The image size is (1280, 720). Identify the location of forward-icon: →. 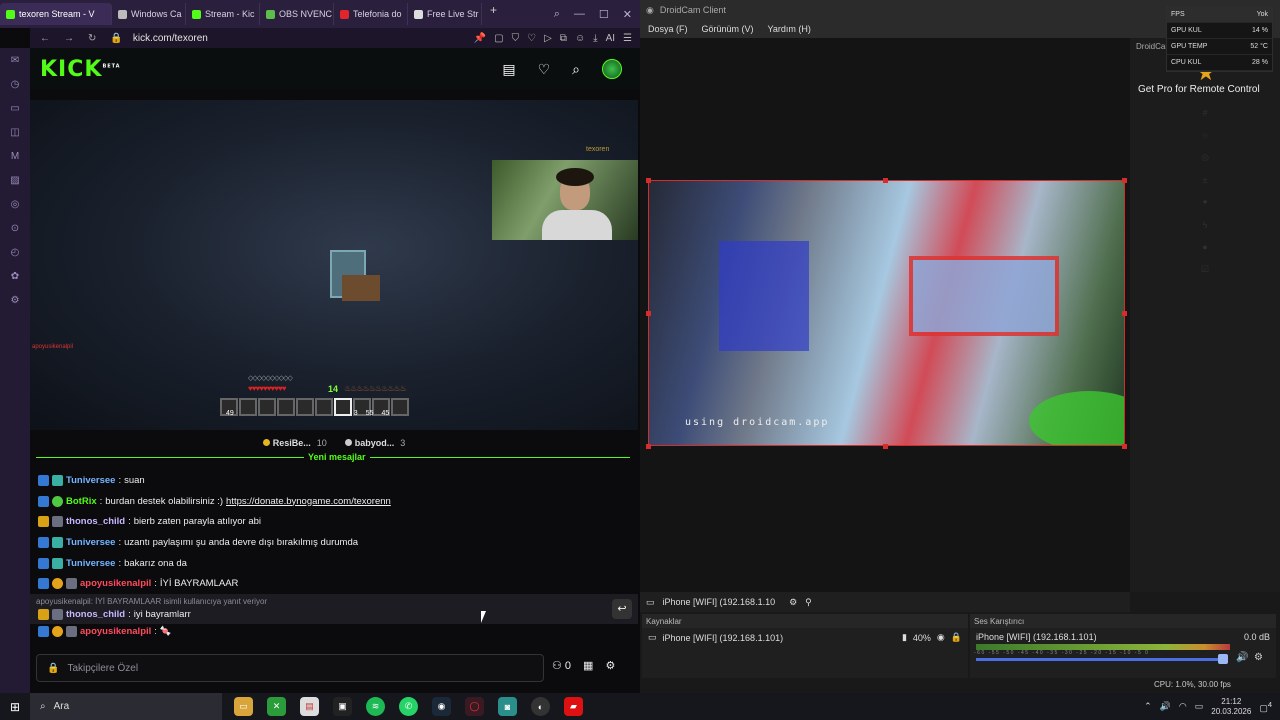
(69, 38).